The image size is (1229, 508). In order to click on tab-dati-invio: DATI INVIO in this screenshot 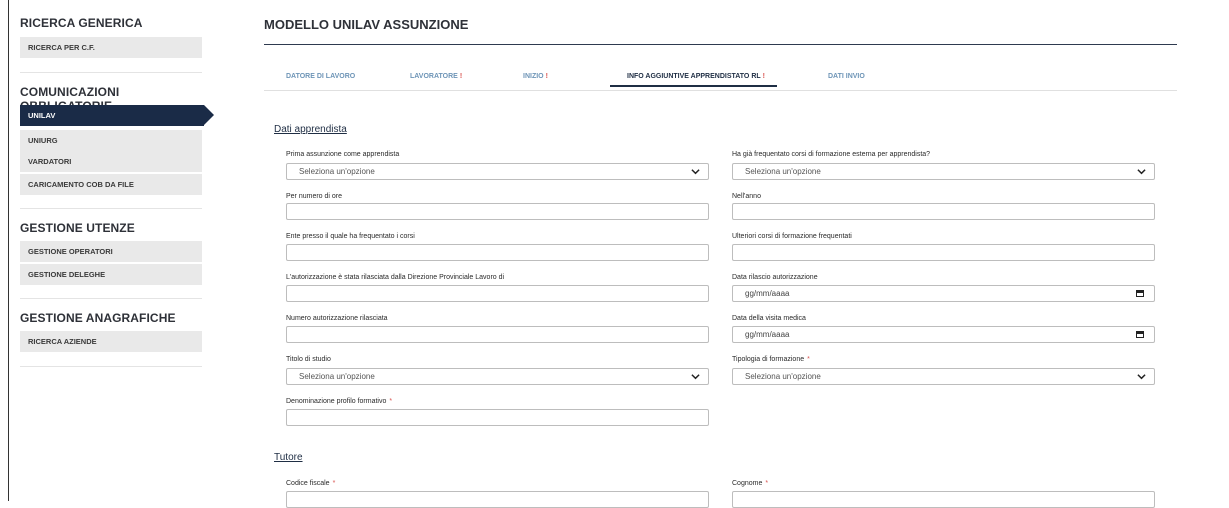, I will do `click(846, 76)`.